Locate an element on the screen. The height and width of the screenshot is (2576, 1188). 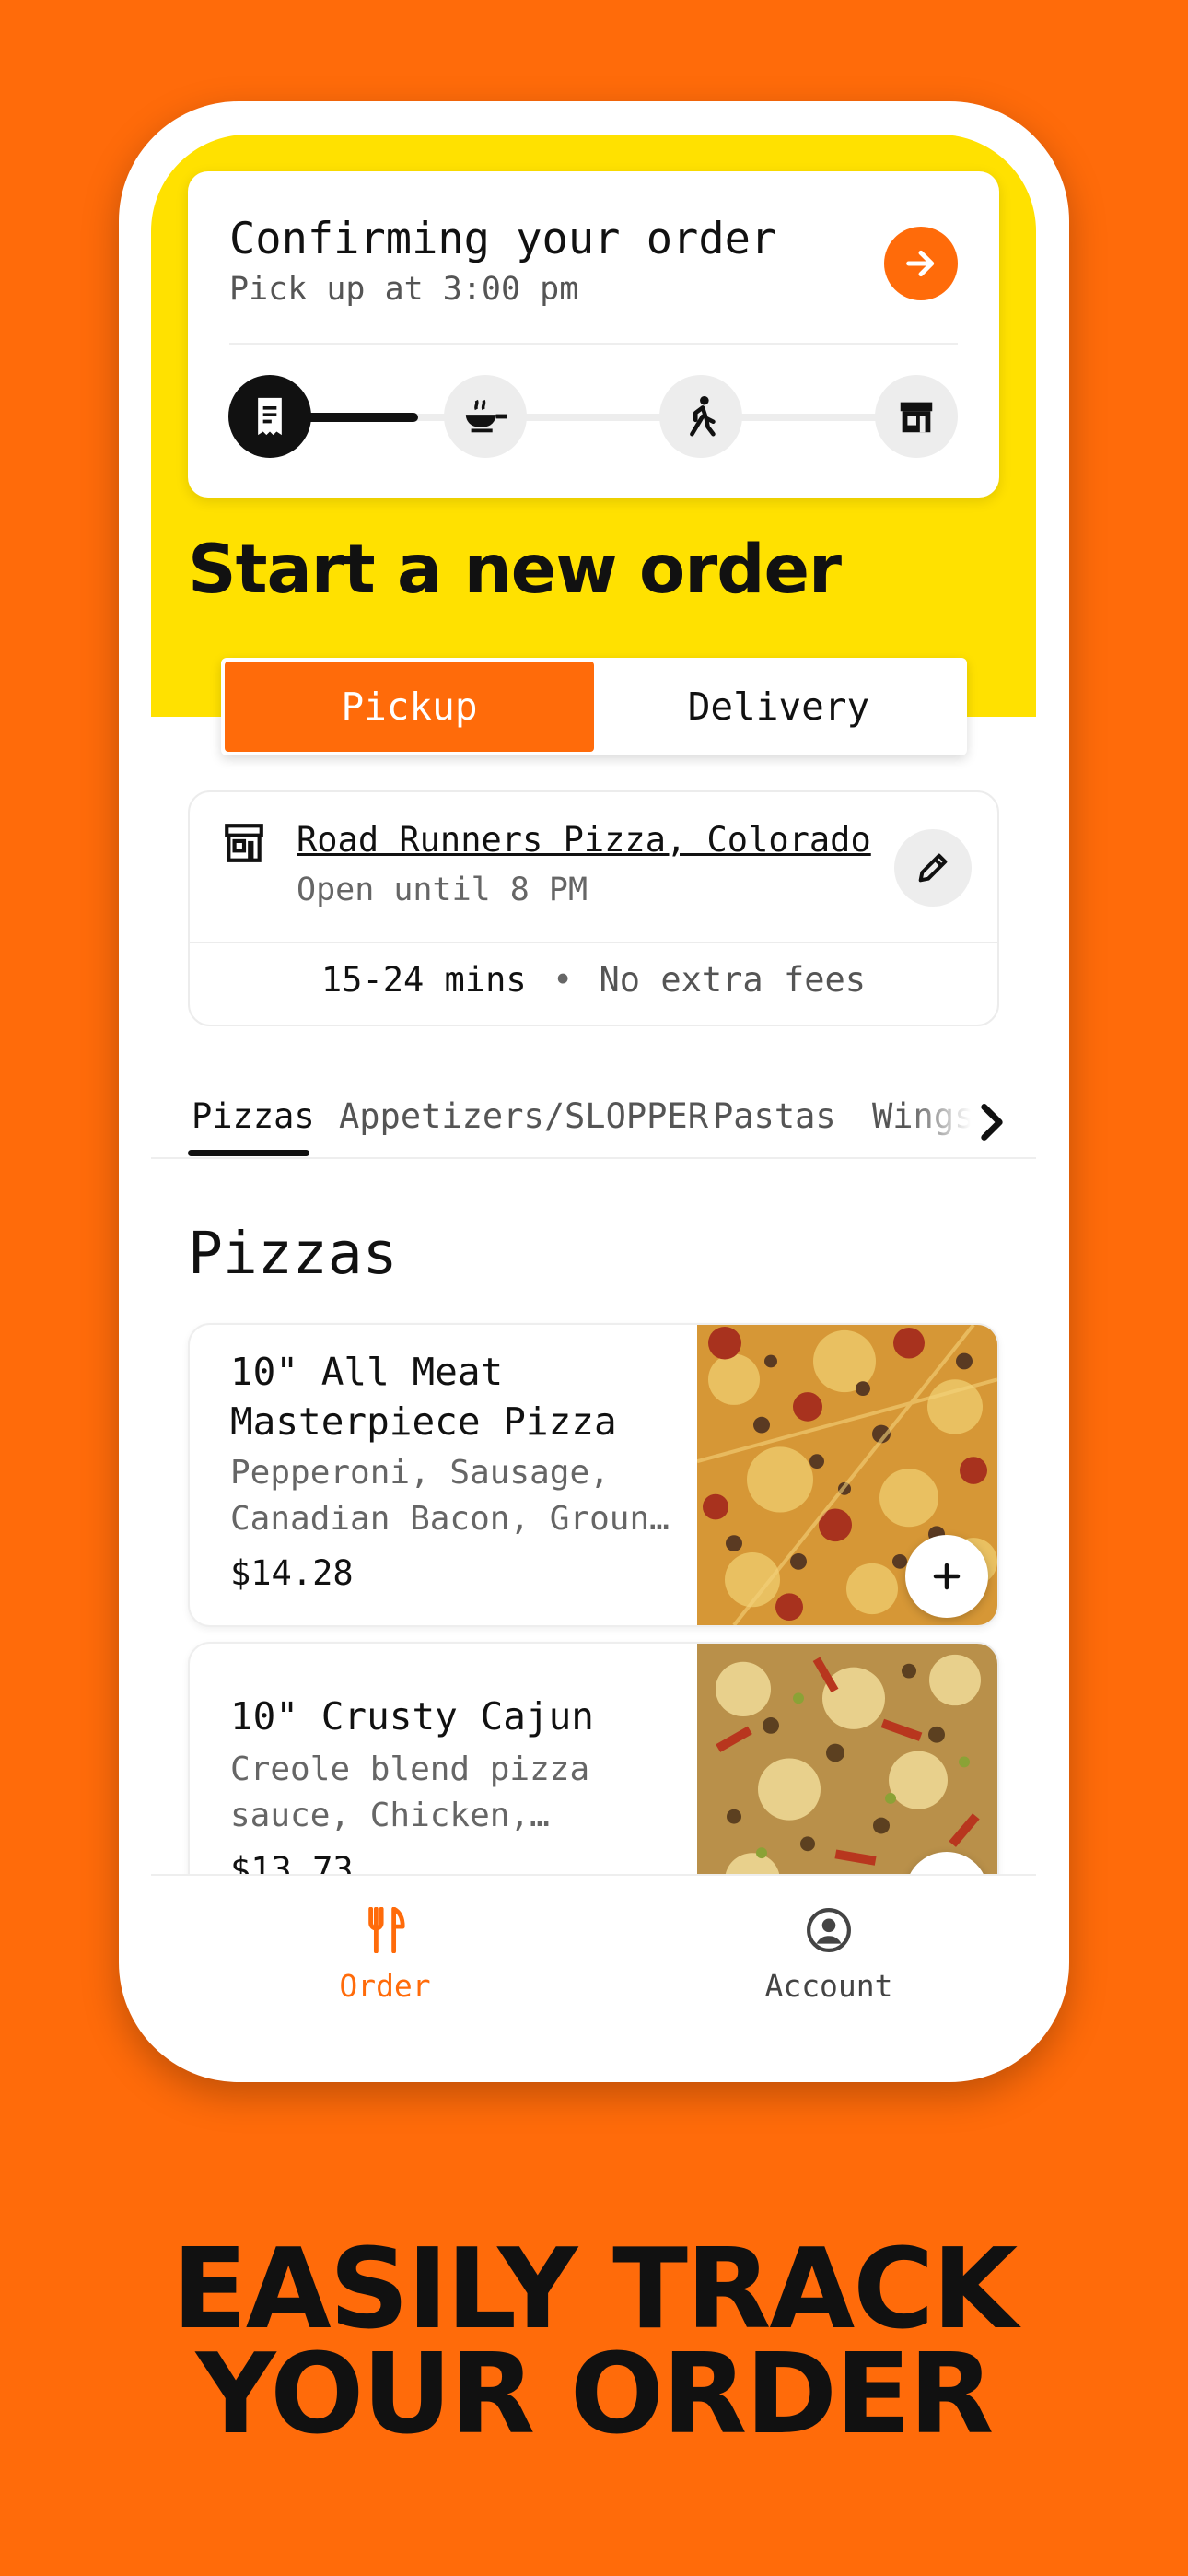
tab-pizzas: Pizzas is located at coordinates (253, 1116).